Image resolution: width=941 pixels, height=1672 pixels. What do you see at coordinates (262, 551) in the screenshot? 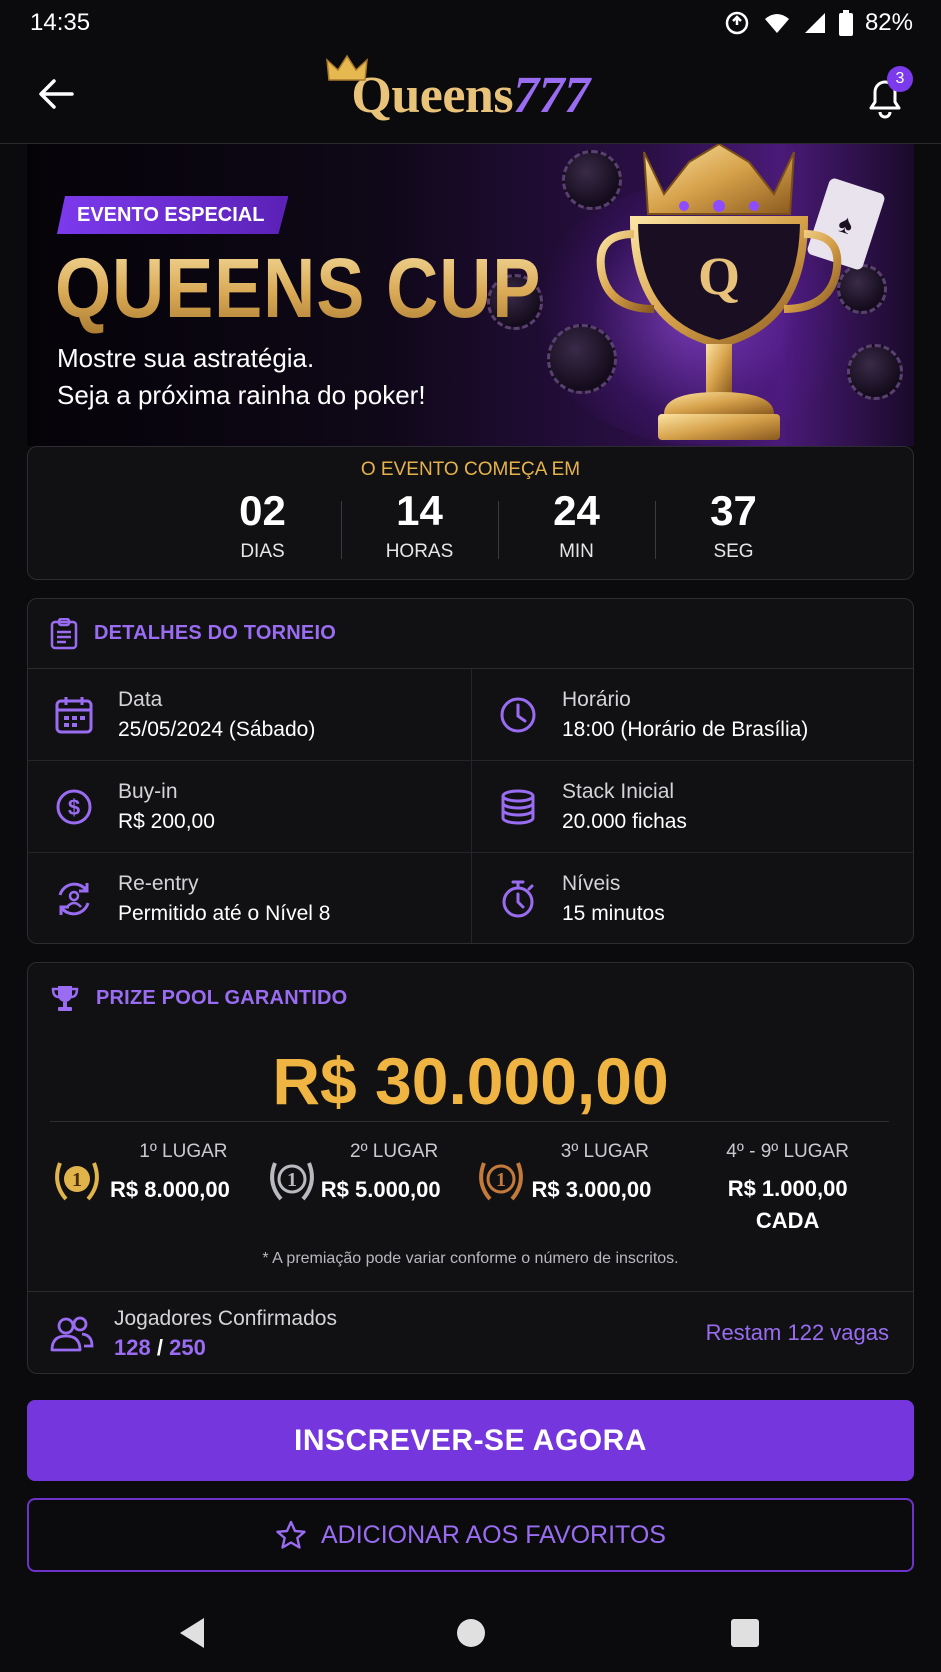
I see `countdown-label: DIAS` at bounding box center [262, 551].